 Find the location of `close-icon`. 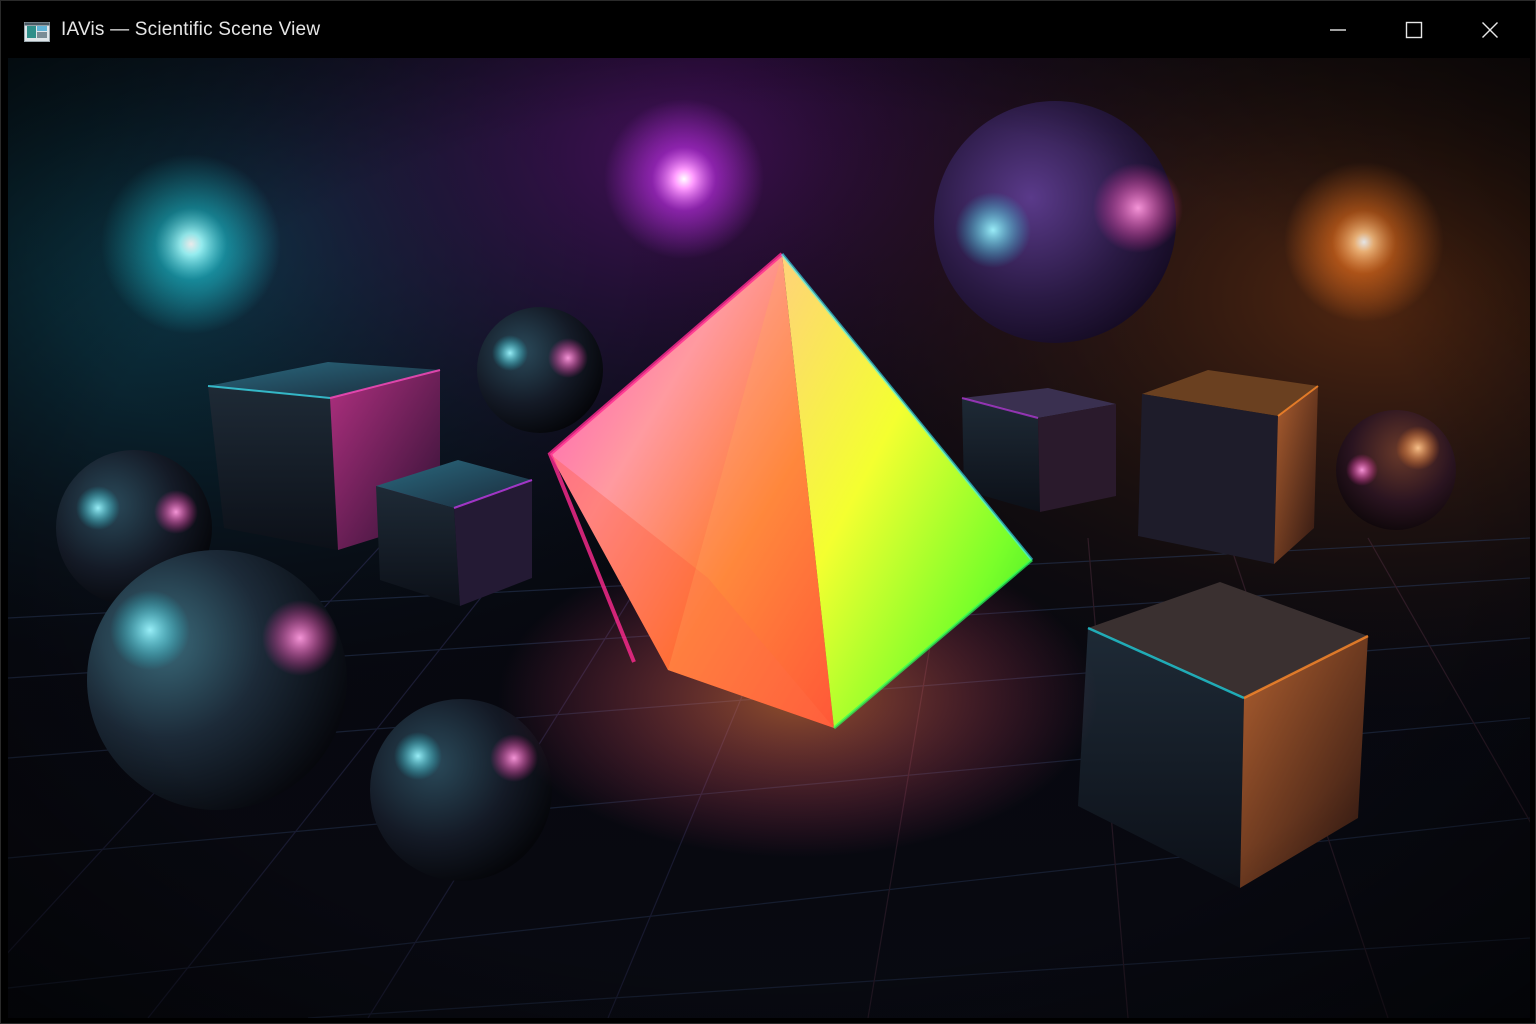

close-icon is located at coordinates (1490, 30).